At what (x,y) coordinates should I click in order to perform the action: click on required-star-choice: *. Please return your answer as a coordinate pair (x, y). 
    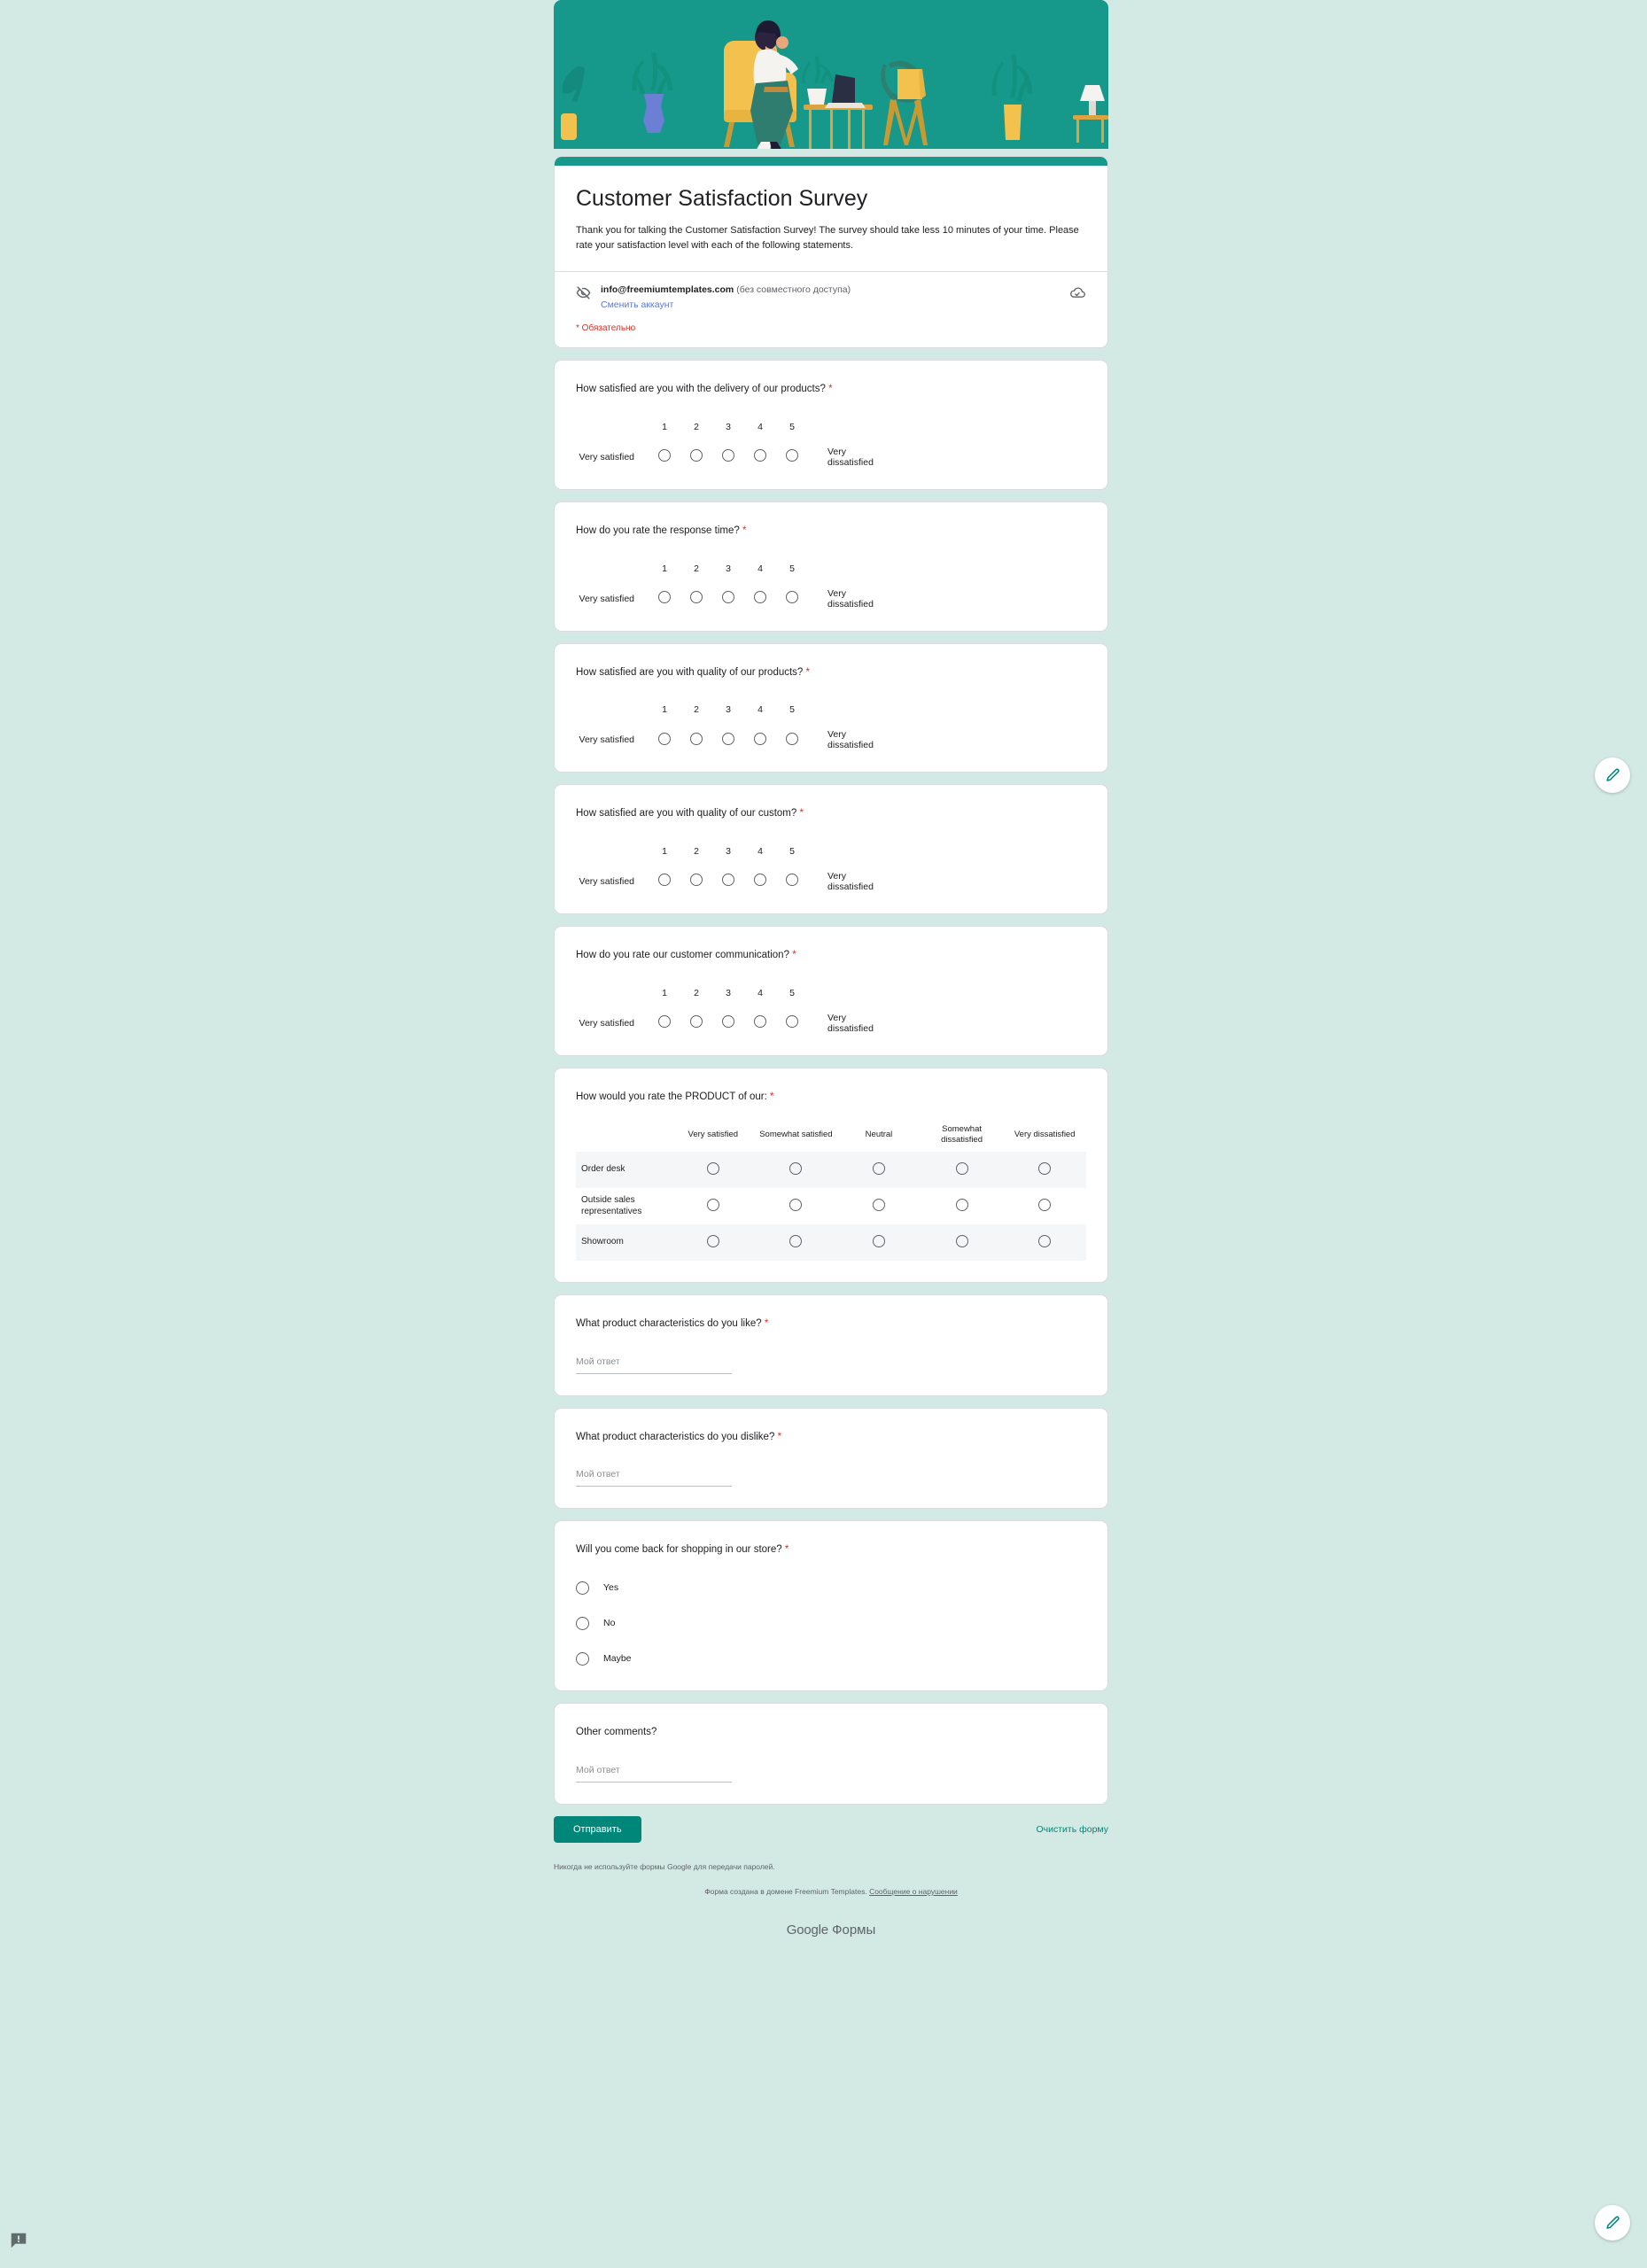
    Looking at the image, I should click on (786, 1550).